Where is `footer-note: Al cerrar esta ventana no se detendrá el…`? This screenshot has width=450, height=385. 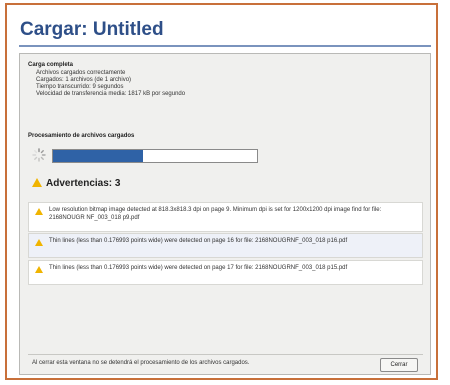 footer-note: Al cerrar esta ventana no se detendrá el… is located at coordinates (141, 363).